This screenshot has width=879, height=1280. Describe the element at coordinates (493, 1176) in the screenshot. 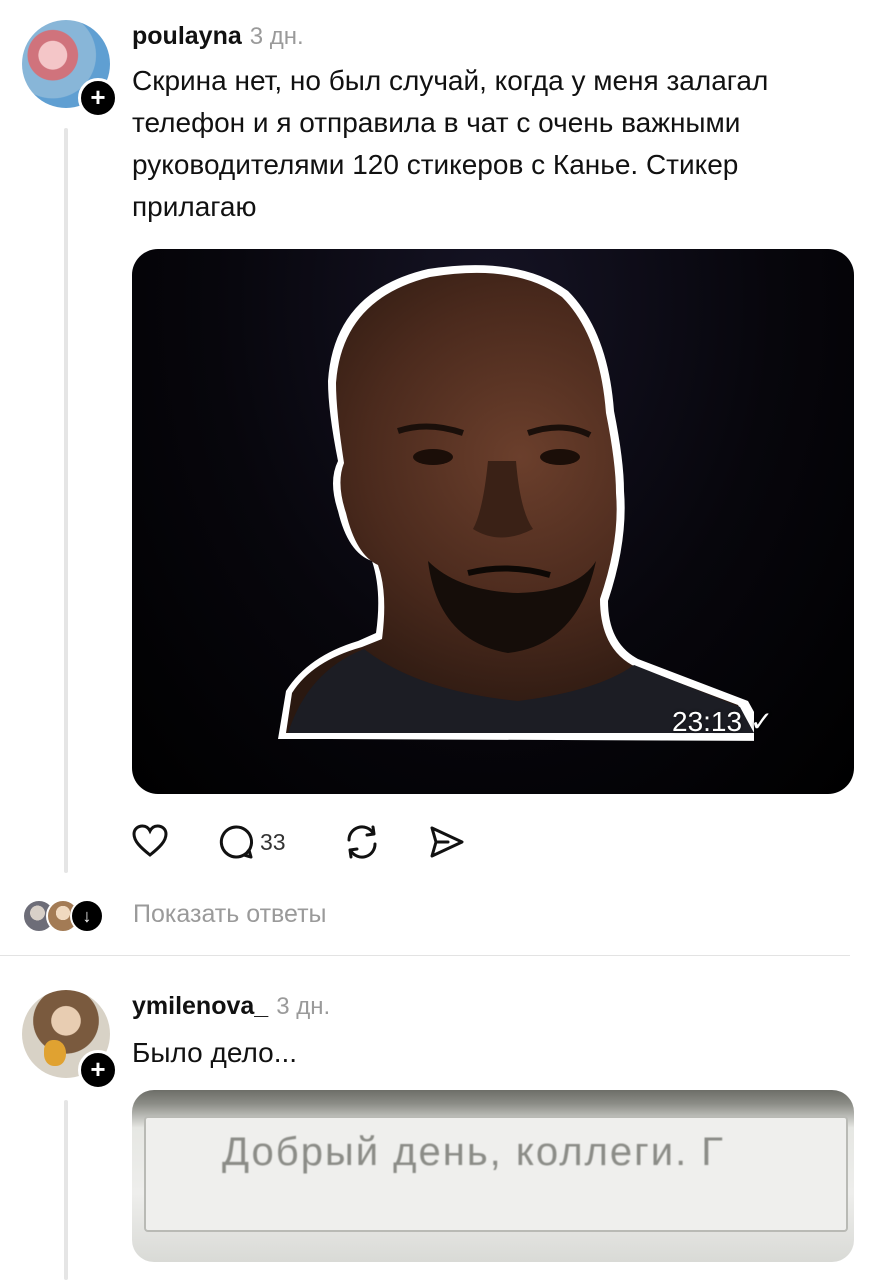

I see `screenshot-image: Добрый день, коллеги. Г` at that location.